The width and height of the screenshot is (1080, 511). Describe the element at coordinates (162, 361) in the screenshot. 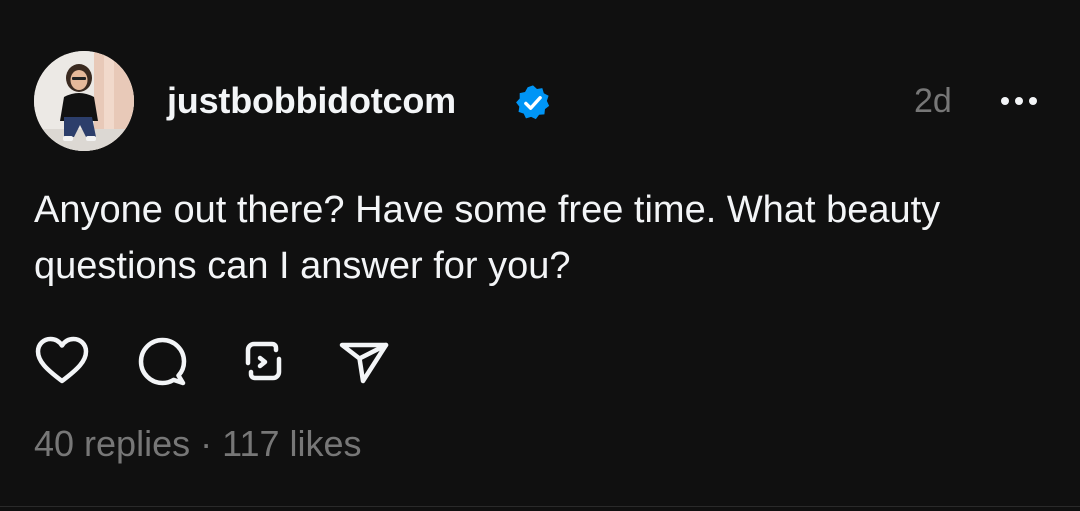

I see `comment-bubble-icon` at that location.